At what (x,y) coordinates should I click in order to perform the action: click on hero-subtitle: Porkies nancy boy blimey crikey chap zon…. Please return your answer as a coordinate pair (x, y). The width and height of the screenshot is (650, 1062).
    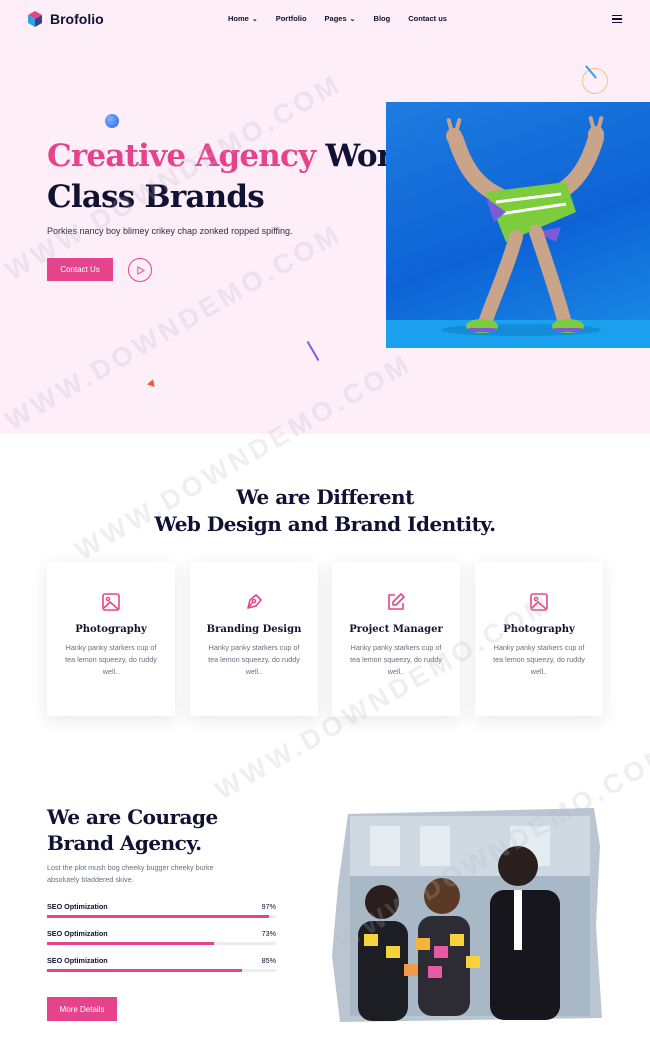
    Looking at the image, I should click on (170, 231).